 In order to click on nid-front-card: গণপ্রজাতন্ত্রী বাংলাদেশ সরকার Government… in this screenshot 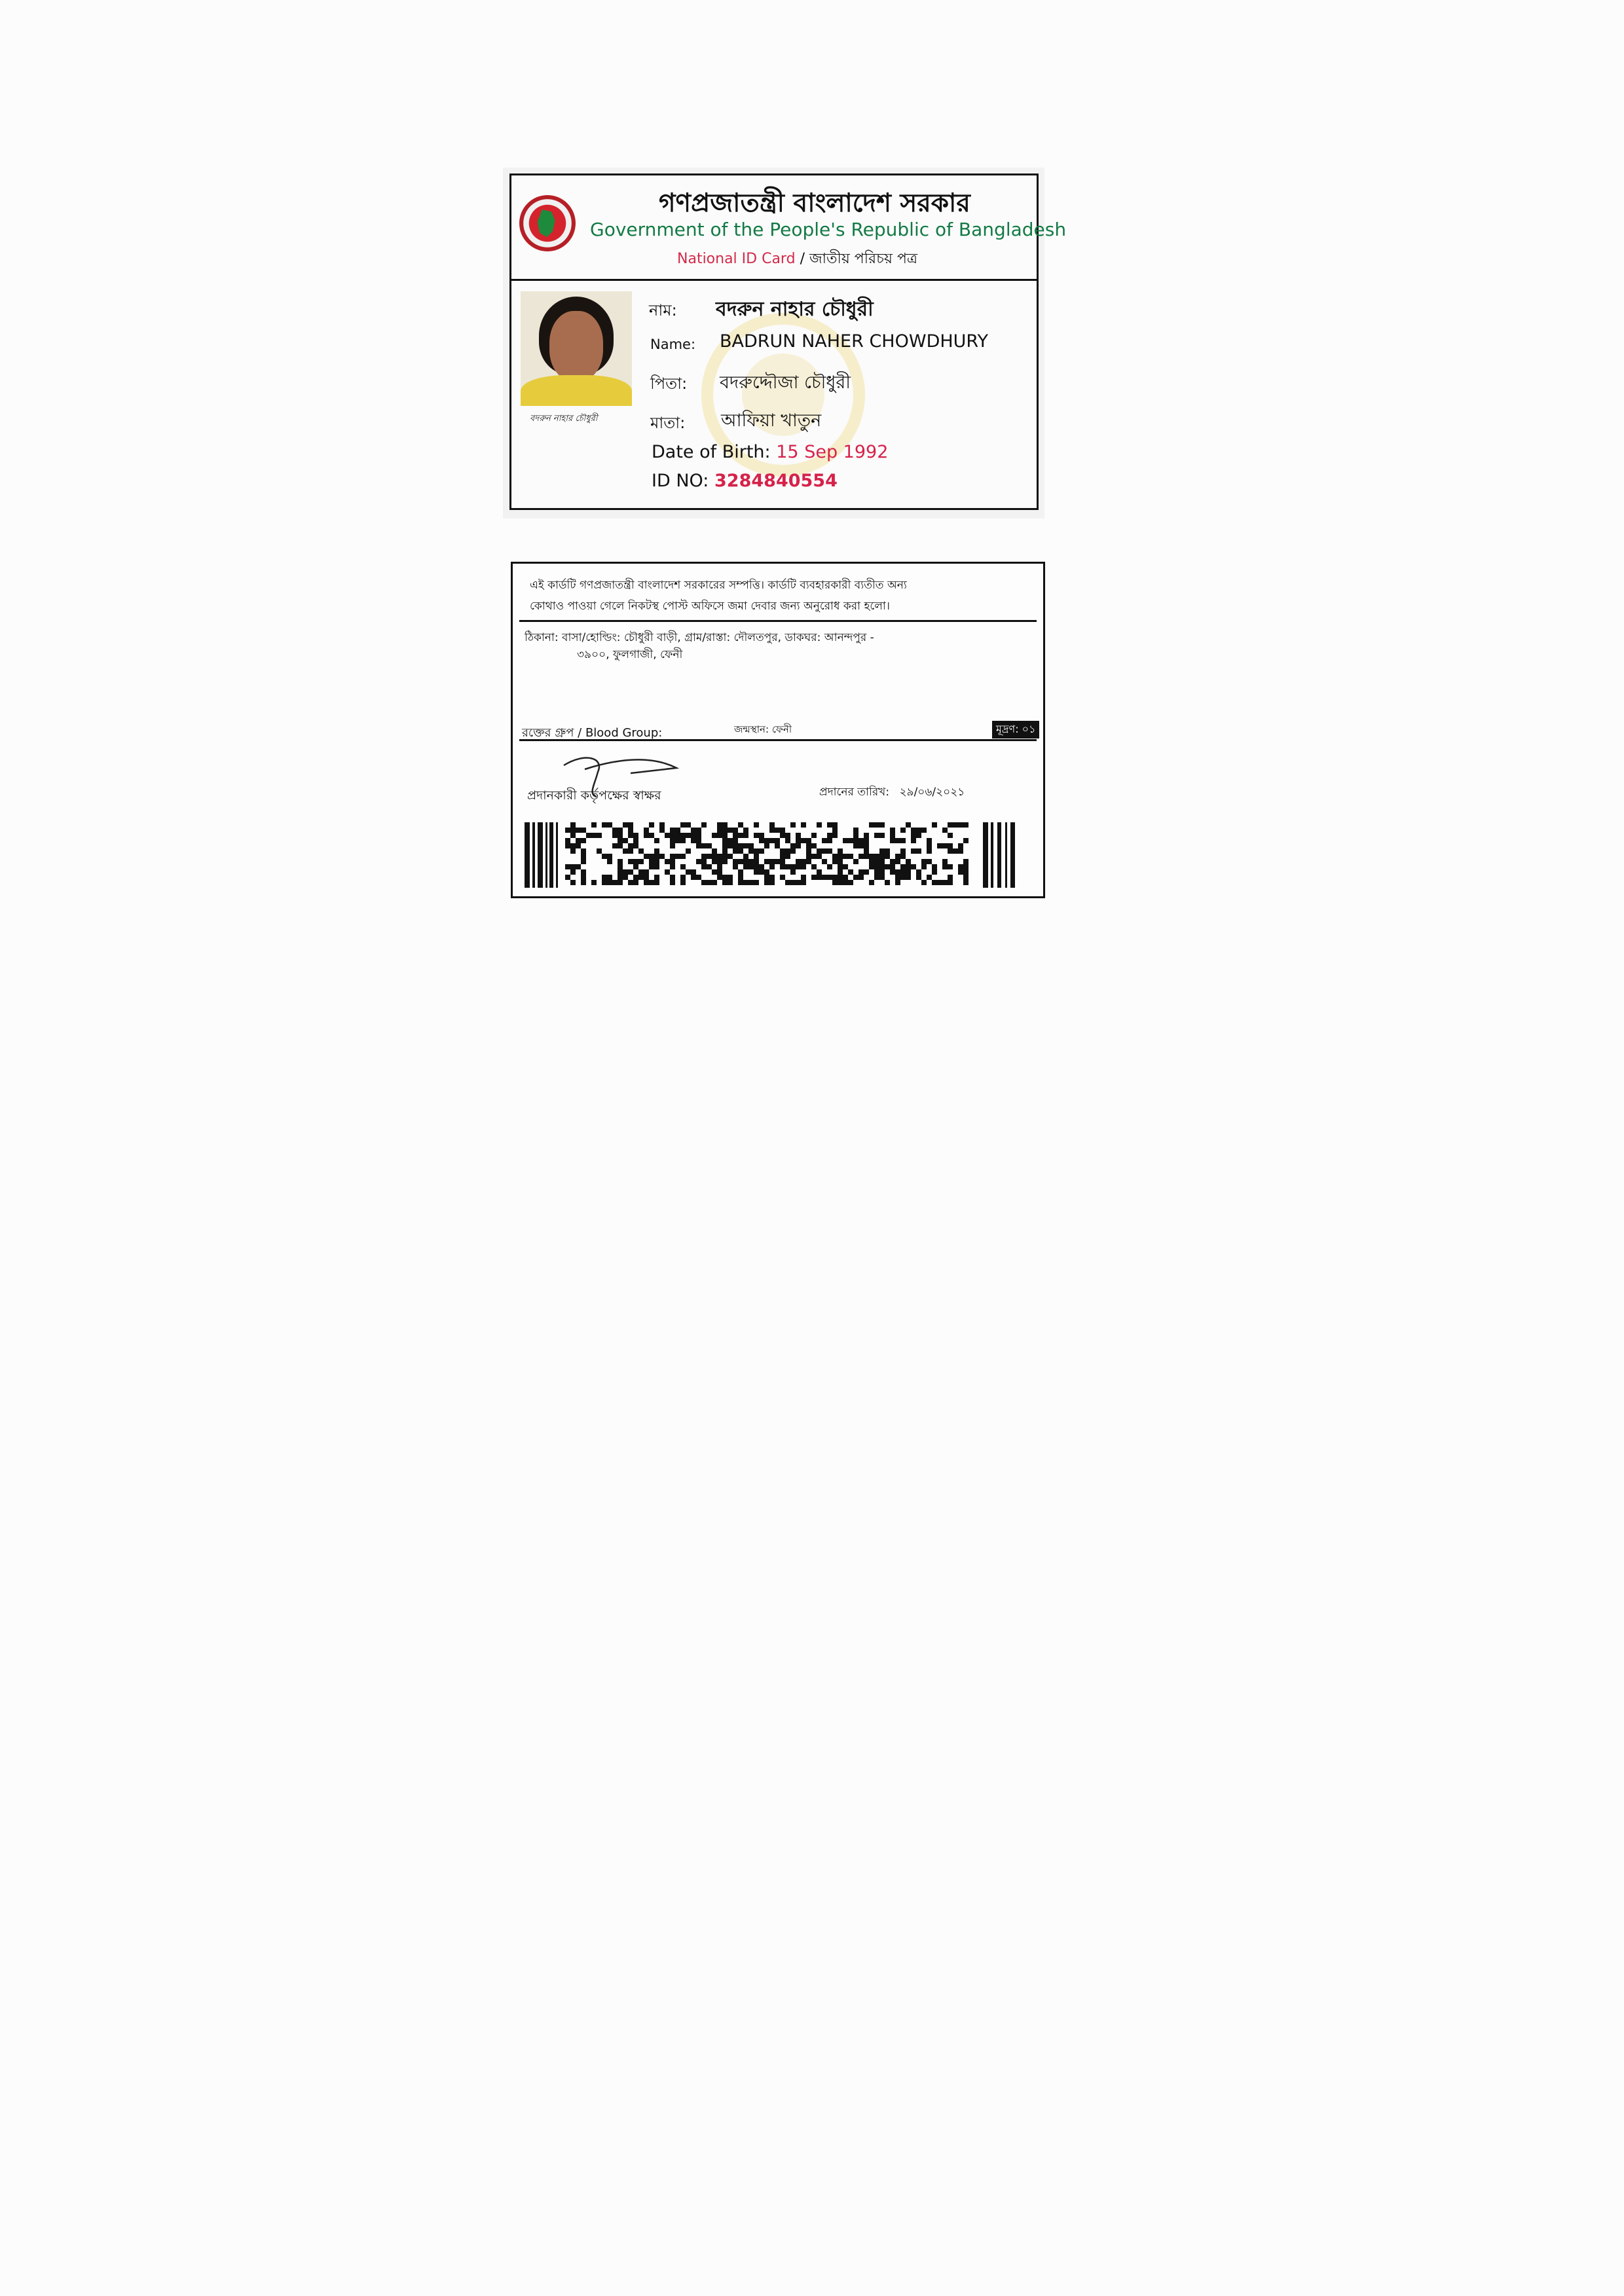, I will do `click(787, 341)`.